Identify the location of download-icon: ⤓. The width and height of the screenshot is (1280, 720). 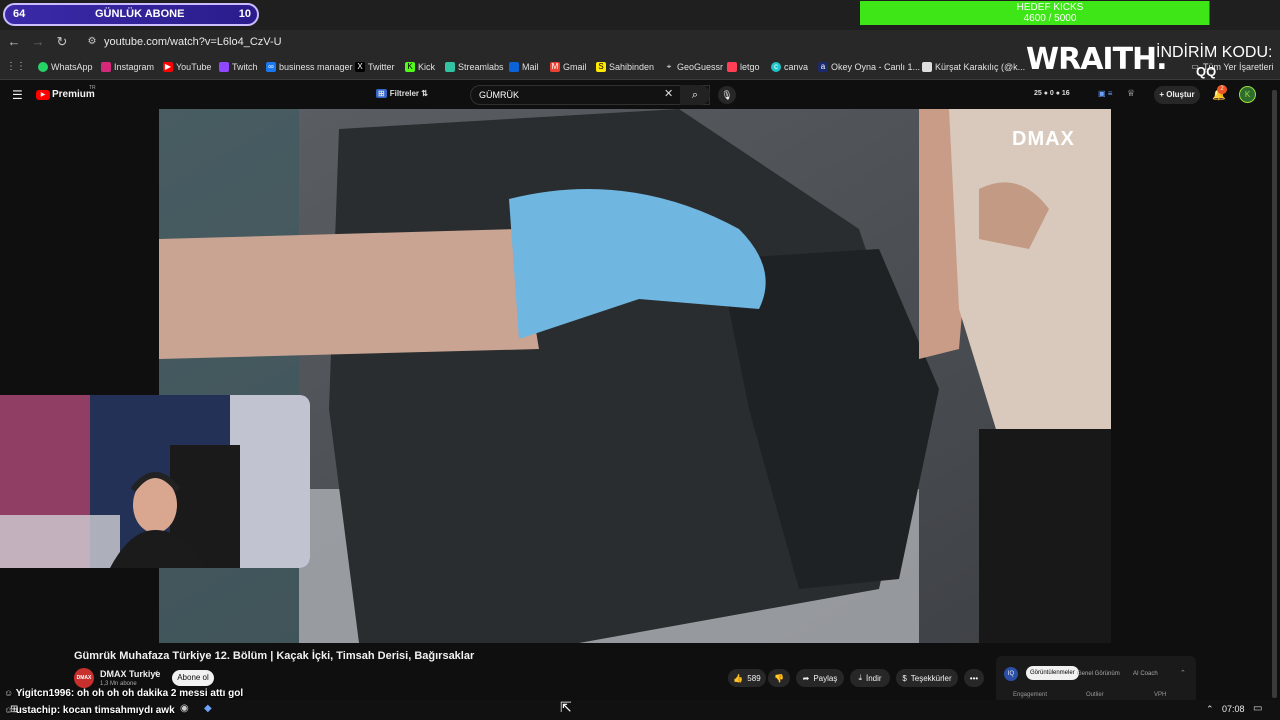
(860, 677).